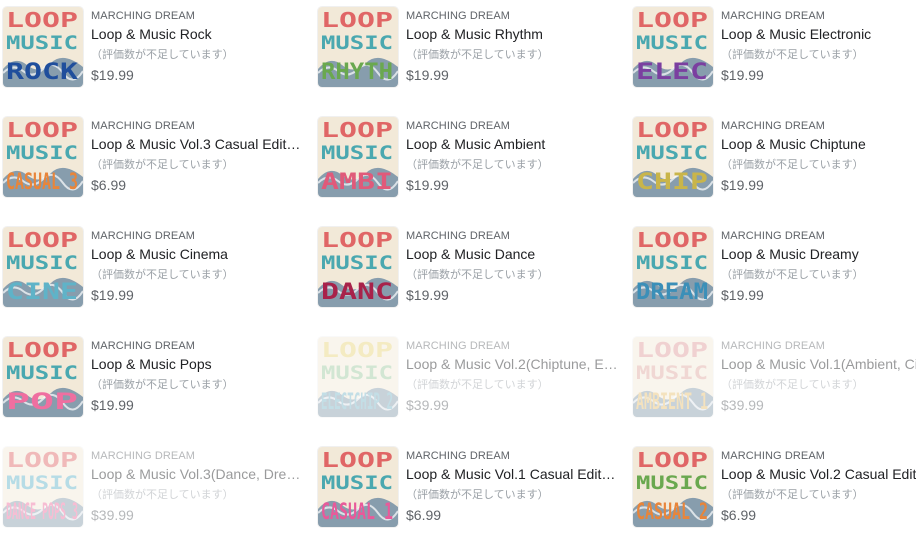 This screenshot has width=916, height=541. I want to click on app-icon: LOOP MUSIC POP, so click(43, 377).